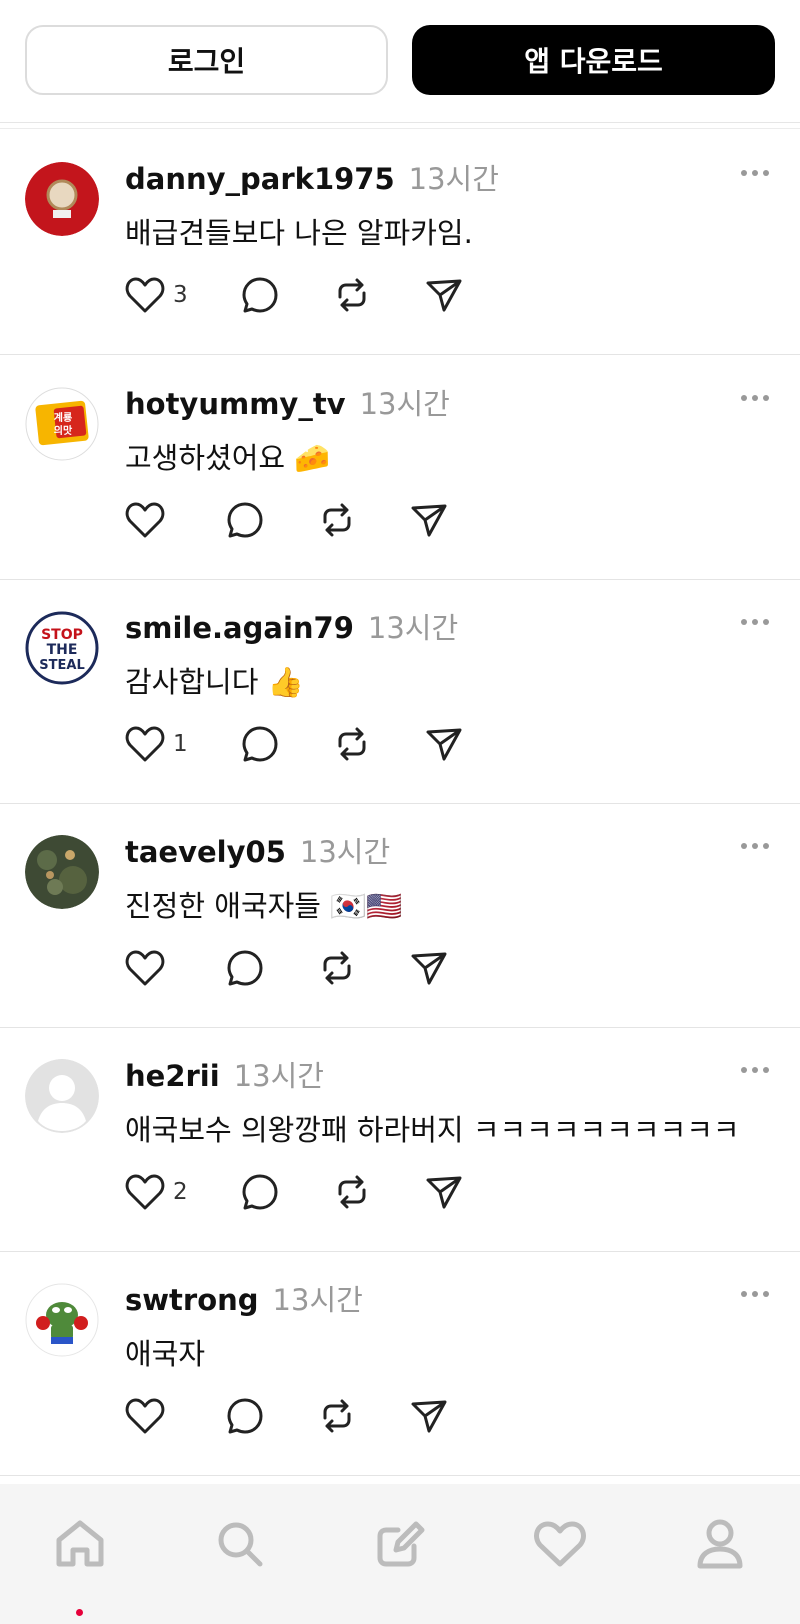 The height and width of the screenshot is (1624, 800). I want to click on active-indicator-dot, so click(79, 1612).